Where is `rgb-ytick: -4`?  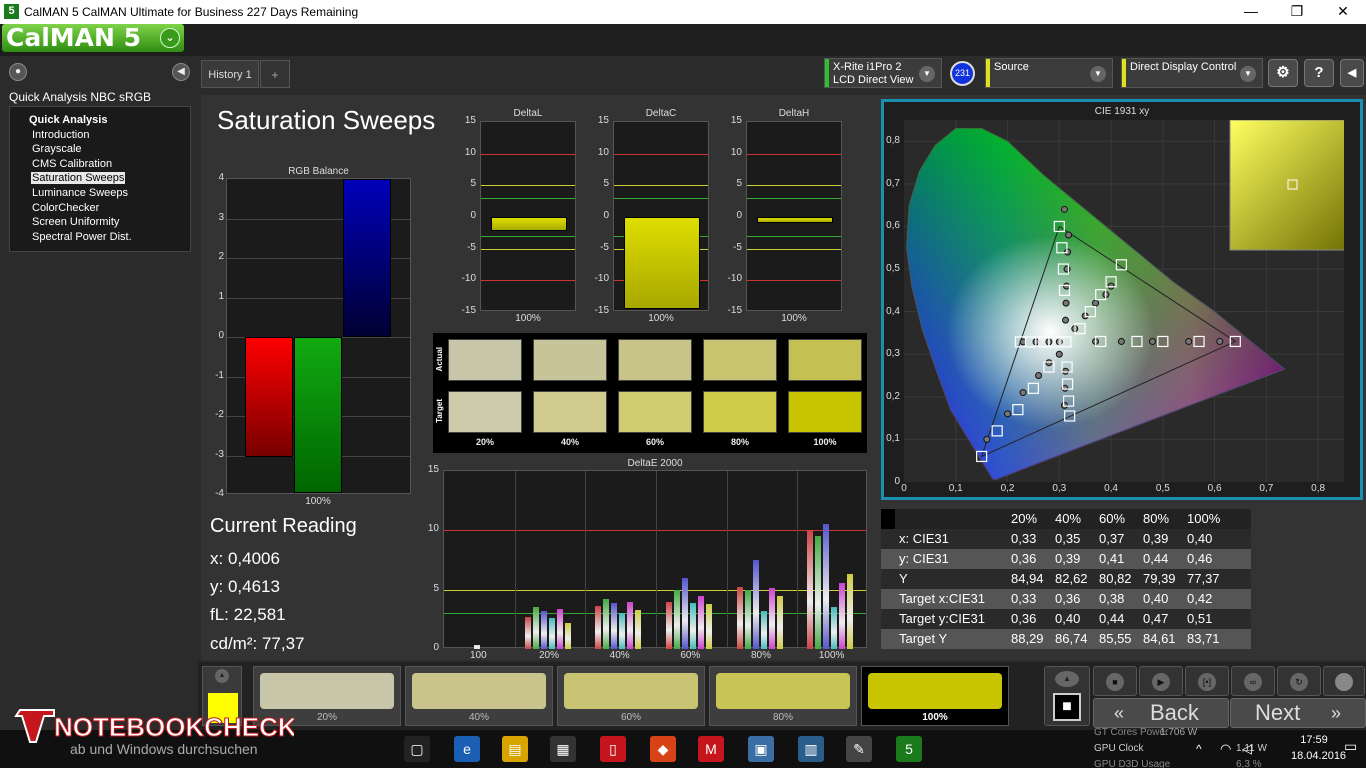
rgb-ytick: -4 is located at coordinates (219, 493).